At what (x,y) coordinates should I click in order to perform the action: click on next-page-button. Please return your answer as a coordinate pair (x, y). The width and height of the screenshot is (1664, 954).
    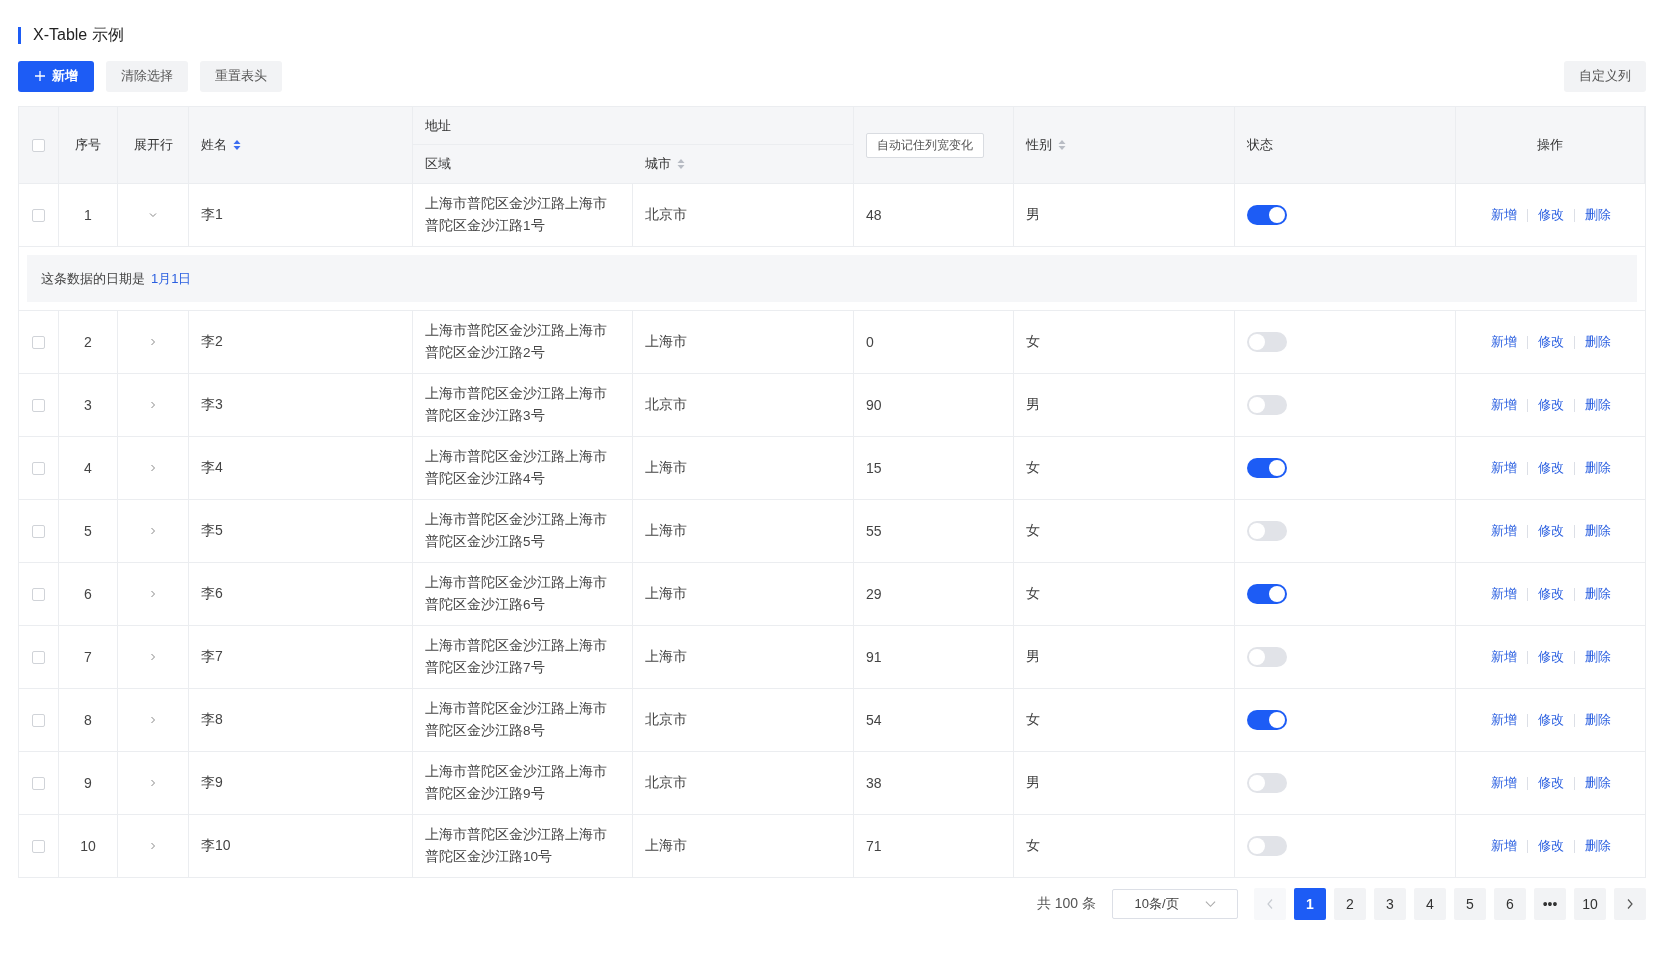
    Looking at the image, I should click on (1630, 904).